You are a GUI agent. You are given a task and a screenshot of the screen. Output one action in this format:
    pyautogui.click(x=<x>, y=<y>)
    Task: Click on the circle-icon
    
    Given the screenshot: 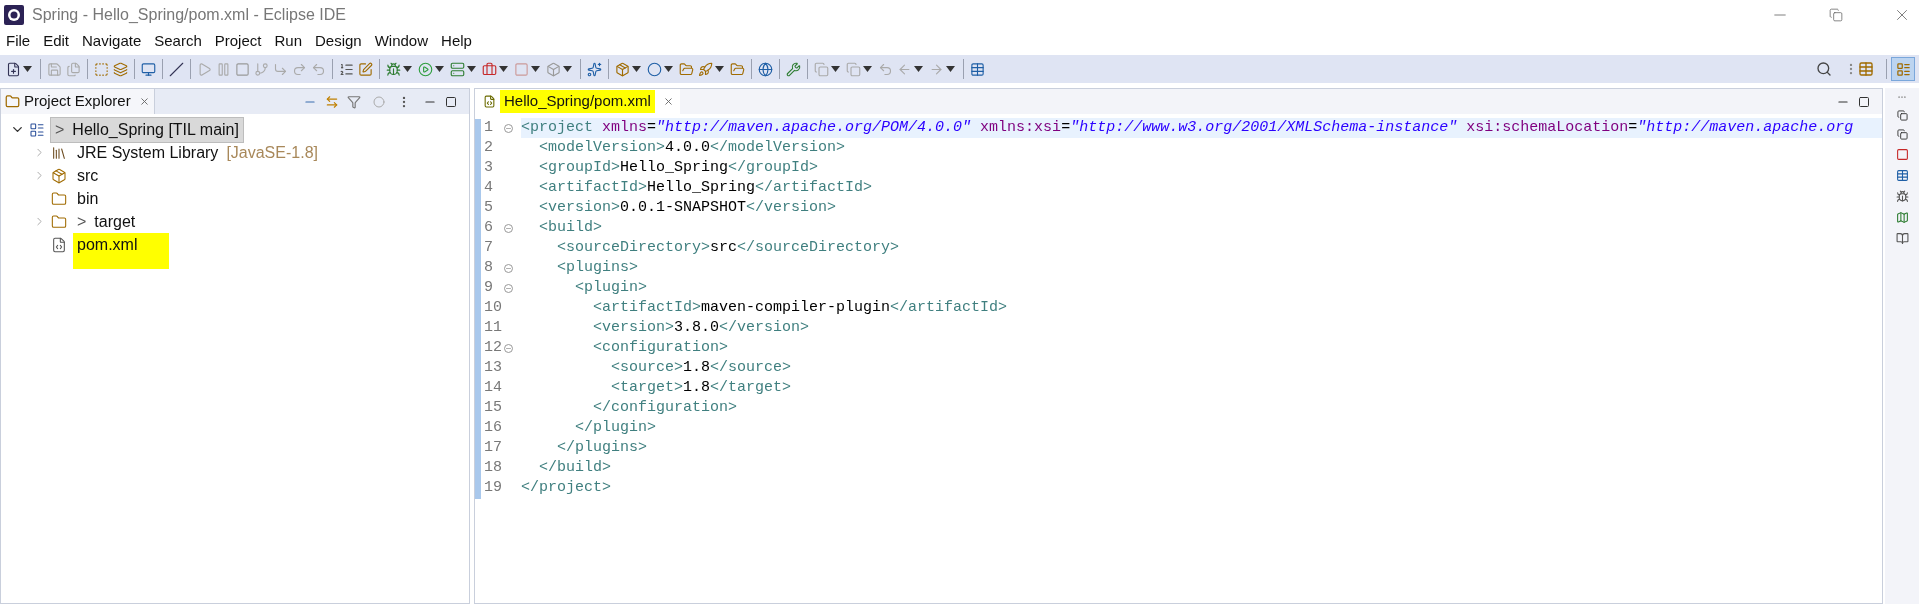 What is the action you would take?
    pyautogui.click(x=654, y=69)
    